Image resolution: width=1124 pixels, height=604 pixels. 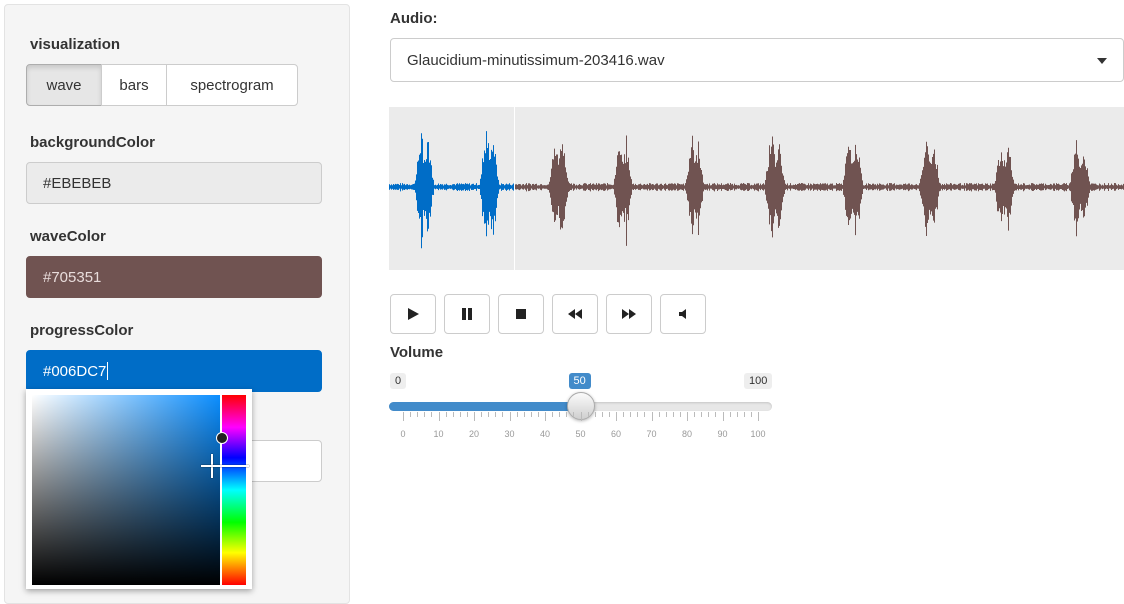 What do you see at coordinates (234, 490) in the screenshot?
I see `hue-slider` at bounding box center [234, 490].